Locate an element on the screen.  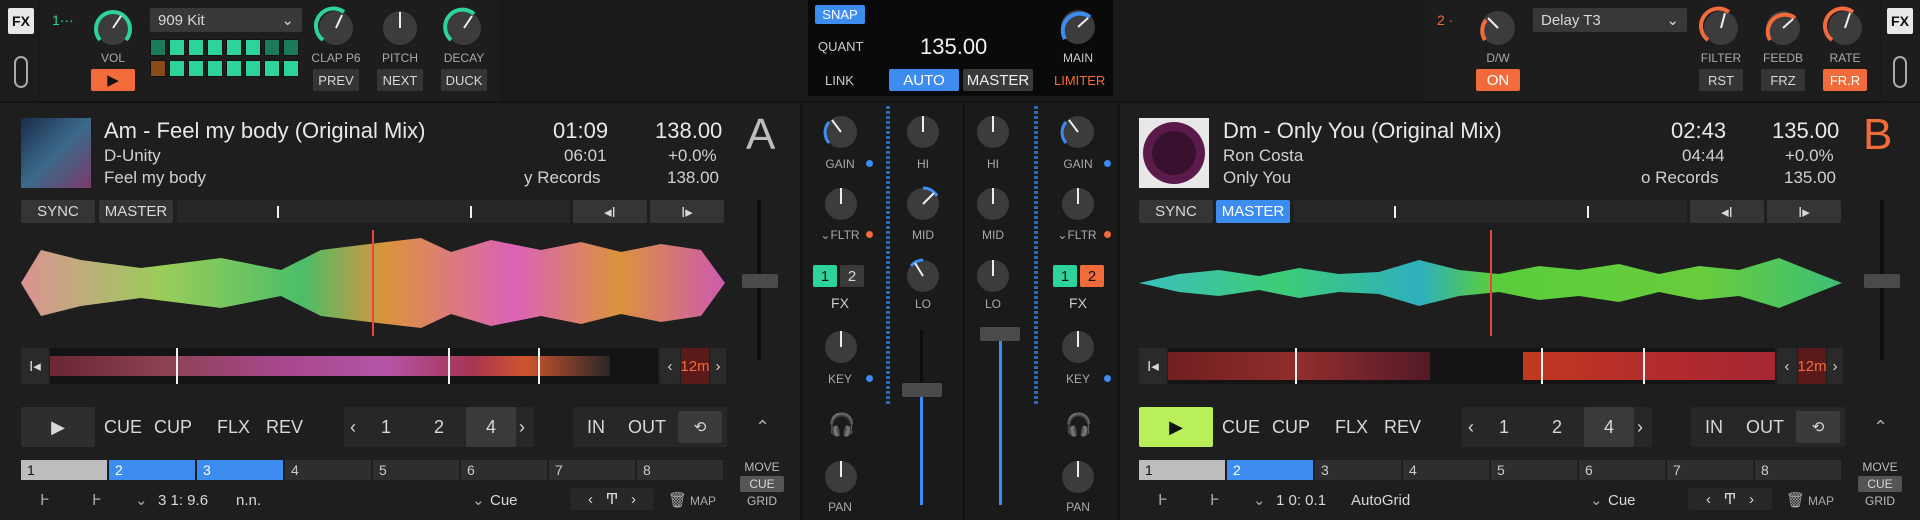
deck-b-hotcue-5: 5 is located at coordinates (1534, 470).